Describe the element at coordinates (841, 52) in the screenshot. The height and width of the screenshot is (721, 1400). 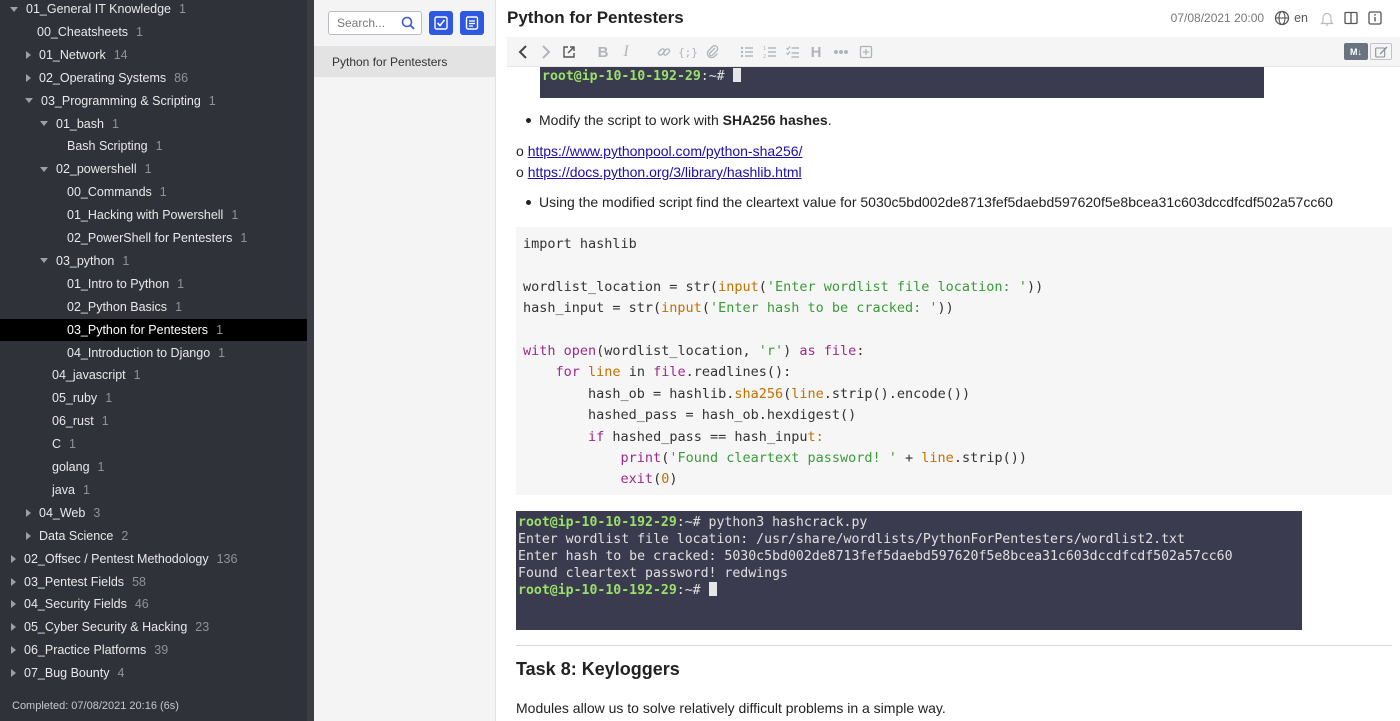
I see `horizontal-rule-button` at that location.